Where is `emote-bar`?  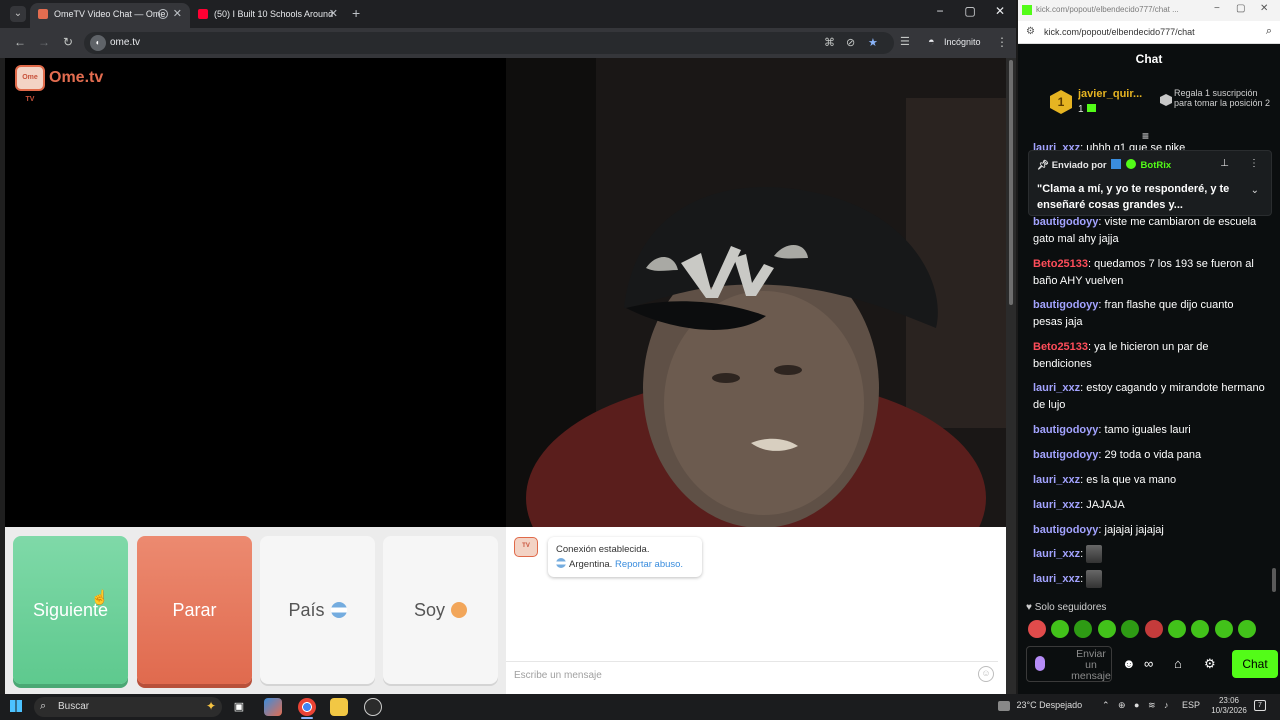 emote-bar is located at coordinates (1152, 630).